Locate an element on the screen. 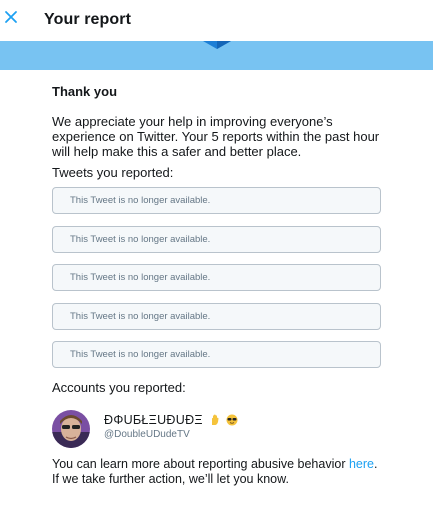 This screenshot has width=433, height=518. header-banner is located at coordinates (216, 55).